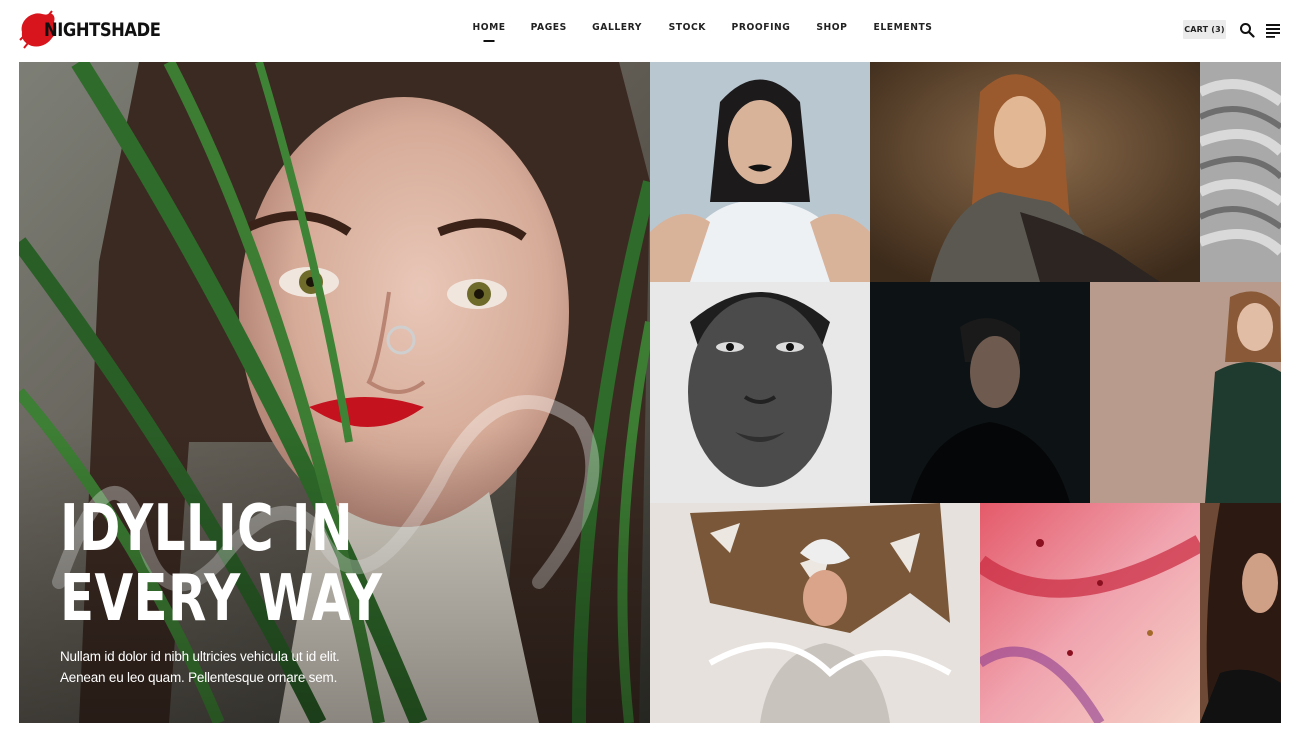 This screenshot has height=745, width=1300. I want to click on nav-item-shop: SHOP, so click(831, 27).